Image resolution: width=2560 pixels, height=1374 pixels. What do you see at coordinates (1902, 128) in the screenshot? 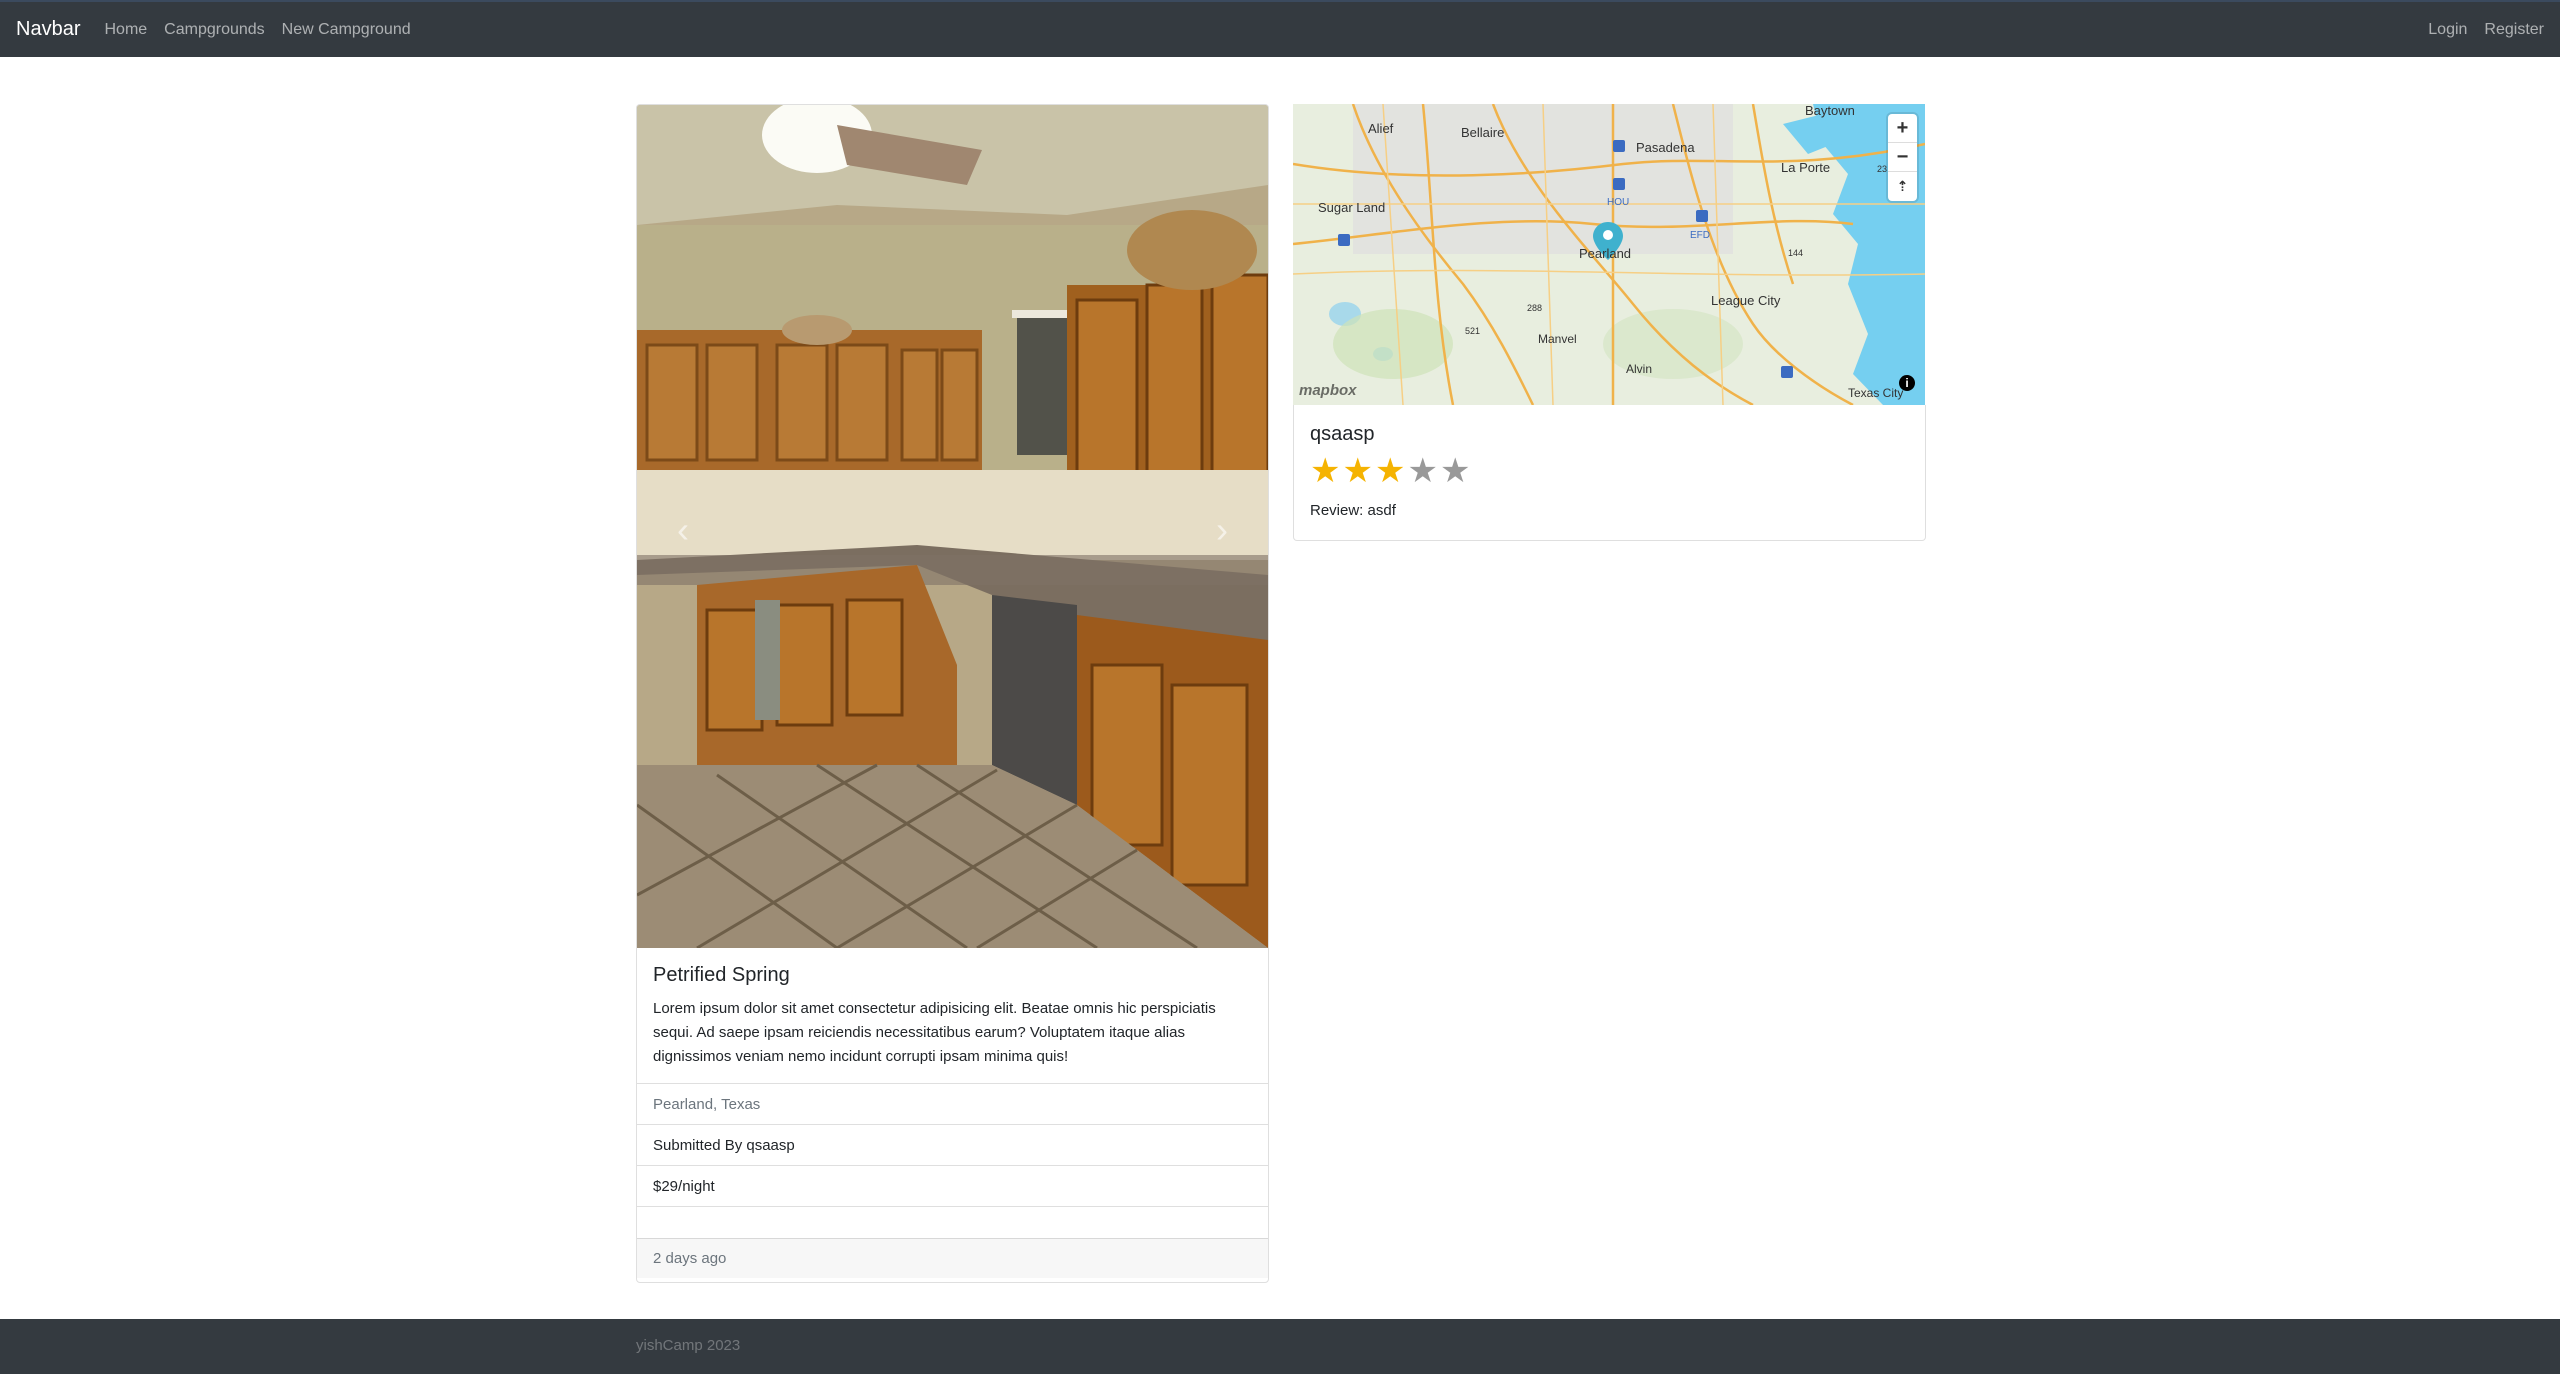
I see `zoom-in-button: +` at bounding box center [1902, 128].